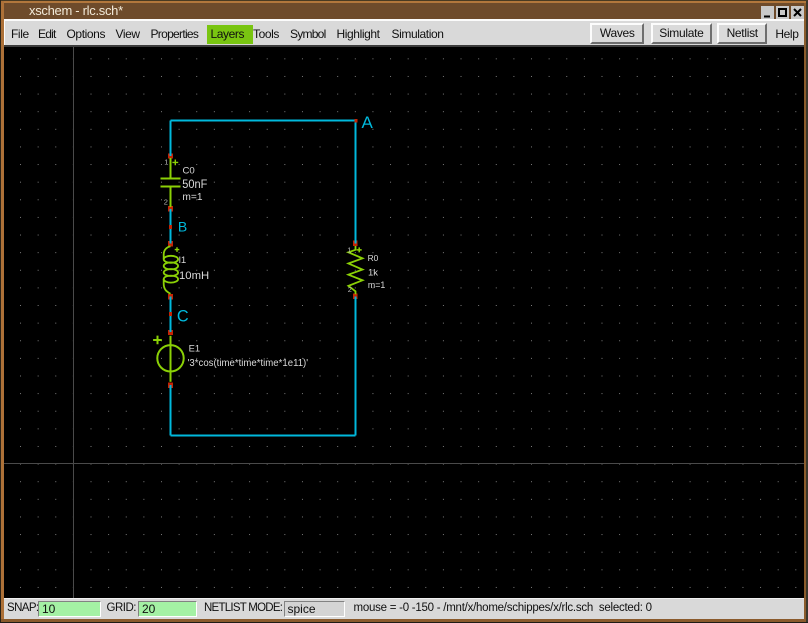  What do you see at coordinates (194, 347) in the screenshot?
I see `svg-text: E1` at bounding box center [194, 347].